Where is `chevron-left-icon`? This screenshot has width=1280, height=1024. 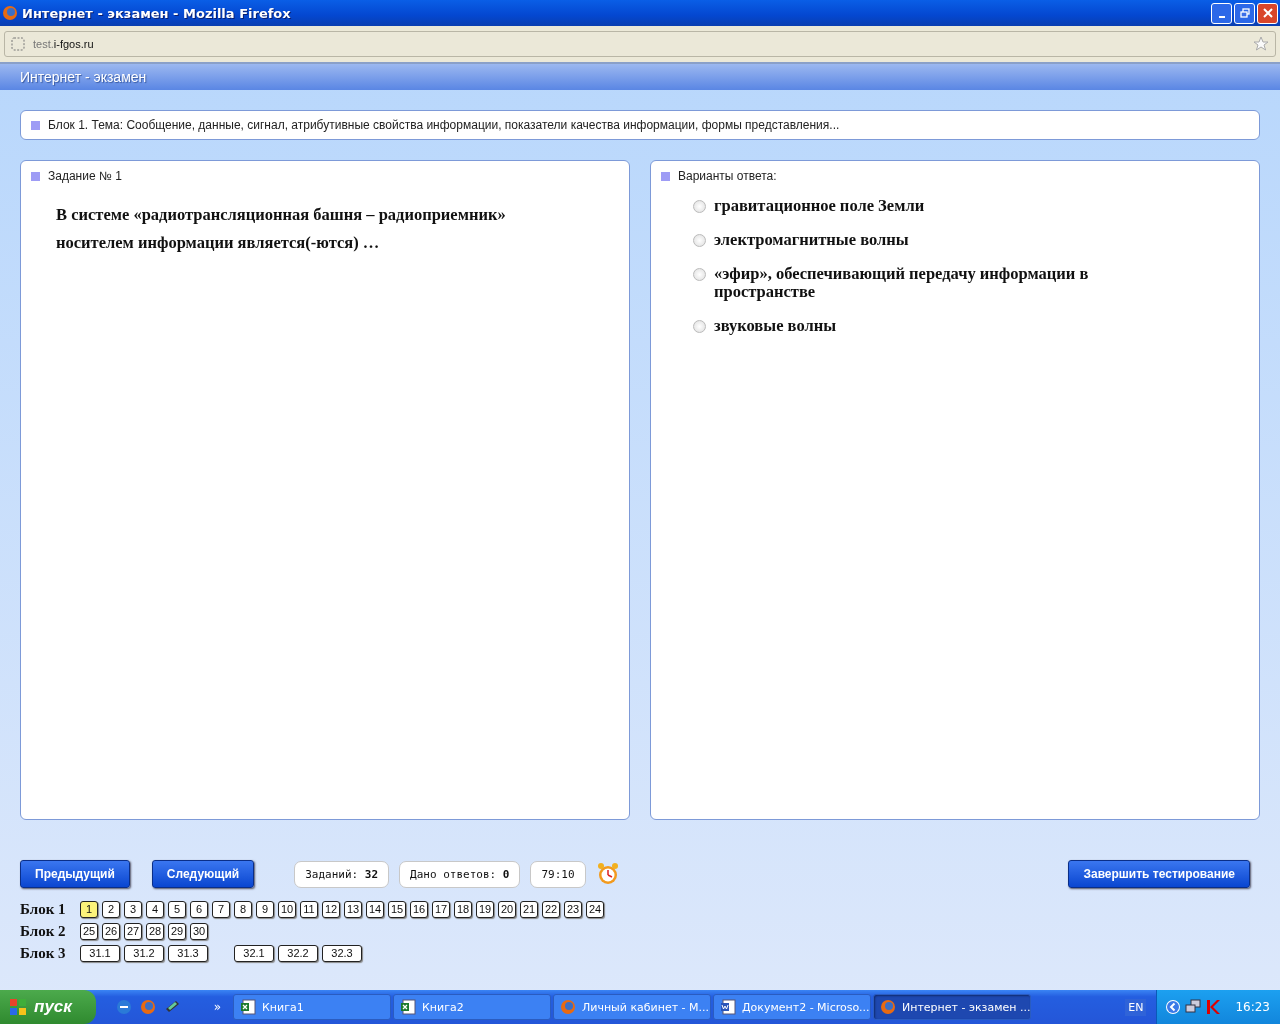
chevron-left-icon is located at coordinates (1173, 1007).